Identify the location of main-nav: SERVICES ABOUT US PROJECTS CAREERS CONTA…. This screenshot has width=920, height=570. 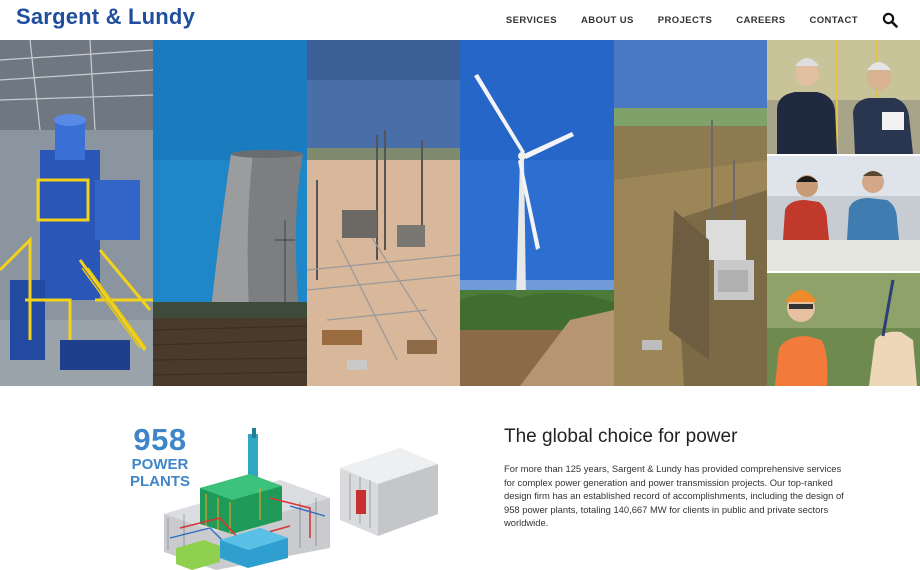
(713, 20).